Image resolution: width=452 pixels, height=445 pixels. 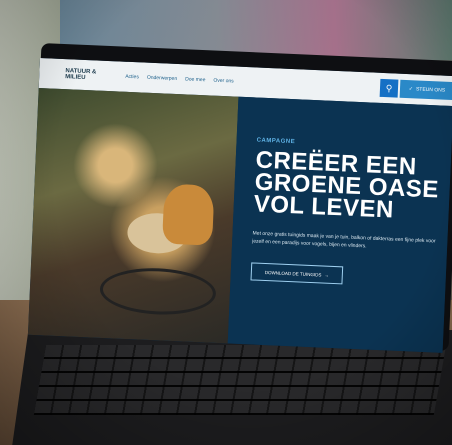 What do you see at coordinates (327, 275) in the screenshot?
I see `arrow-right-icon: →` at bounding box center [327, 275].